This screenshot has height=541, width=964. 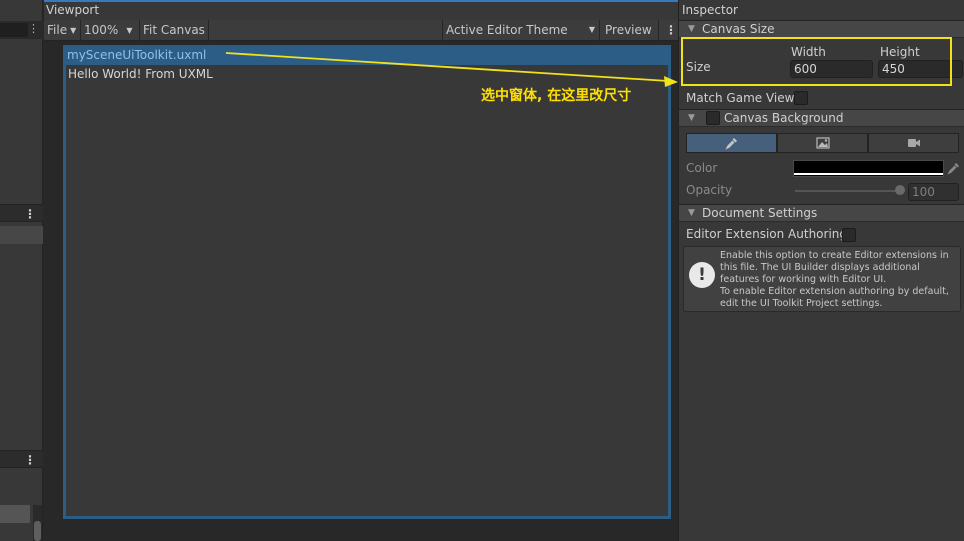 What do you see at coordinates (760, 213) in the screenshot?
I see `document-settings-header-label: Document Settings` at bounding box center [760, 213].